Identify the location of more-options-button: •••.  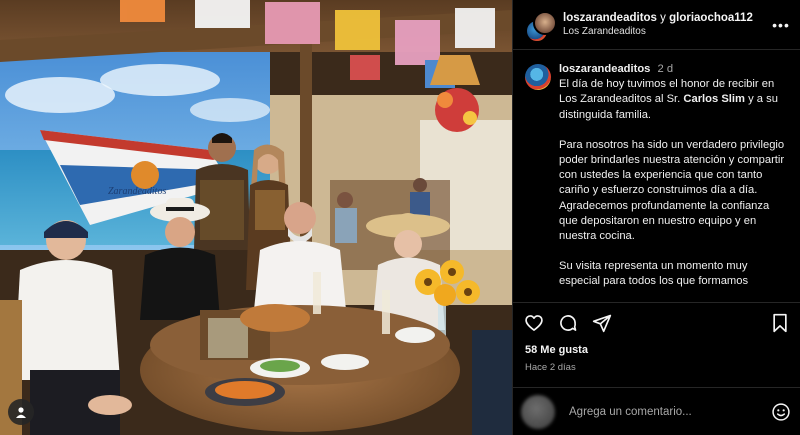
(781, 25).